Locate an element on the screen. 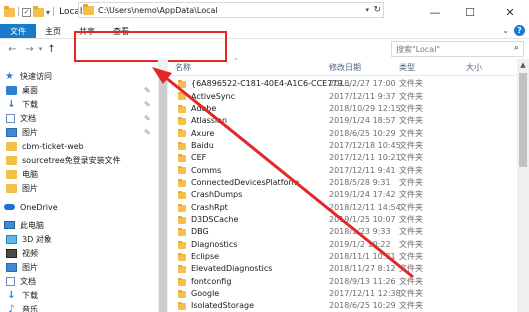  table-row: ElevatedDiagnostics 2018/11/27 8:12 文件夹 is located at coordinates (343, 268).